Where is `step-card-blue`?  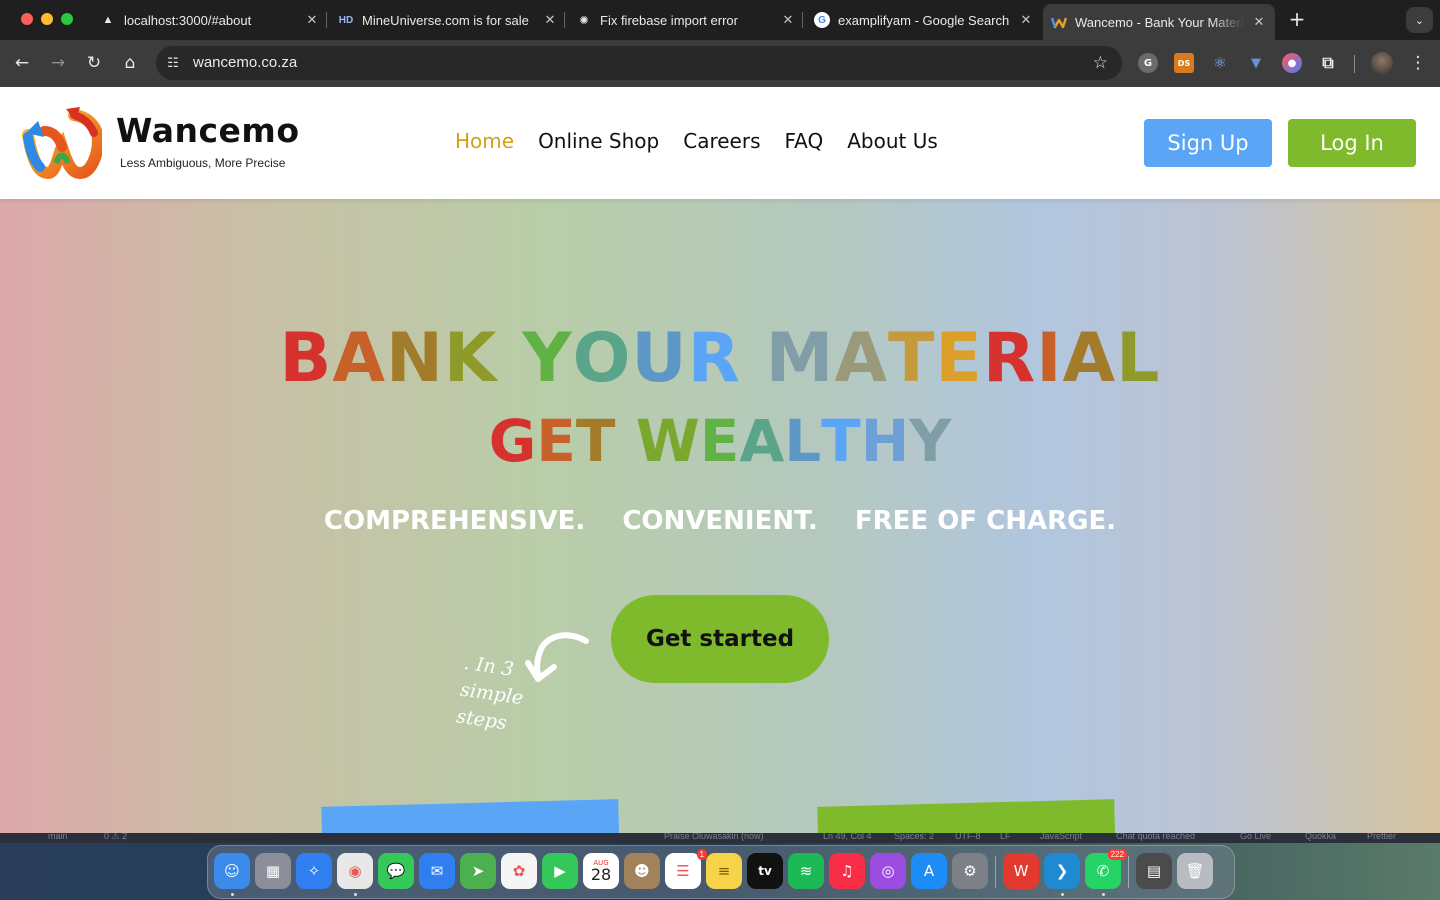
step-card-blue is located at coordinates (470, 816).